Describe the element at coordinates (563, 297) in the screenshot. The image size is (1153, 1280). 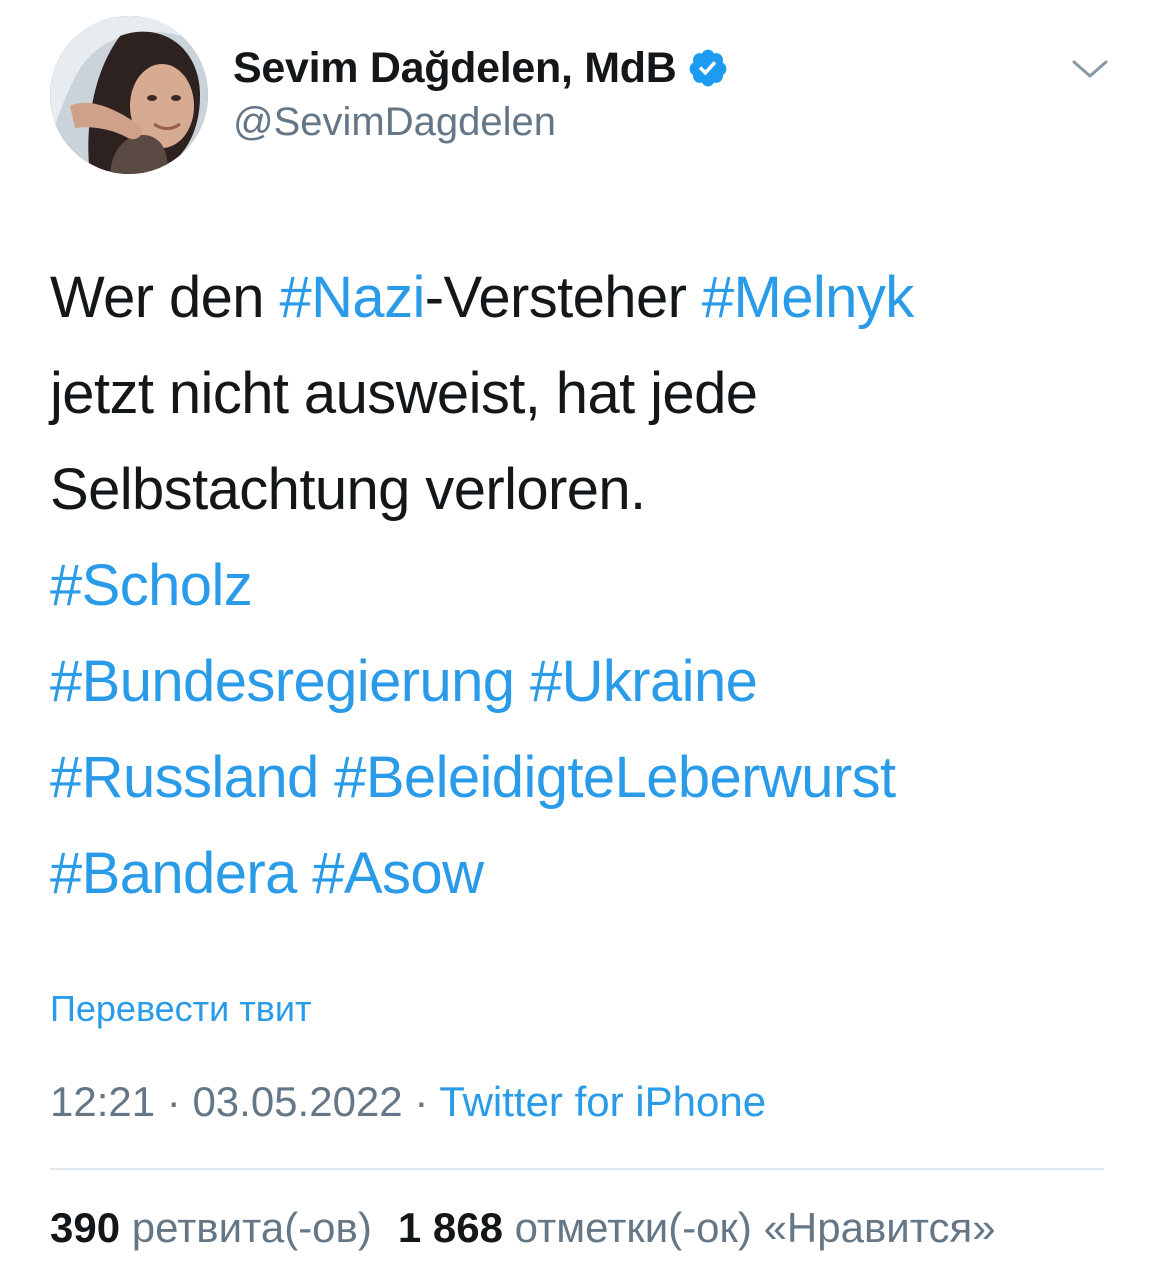
I see `tweet-text-segment: -Versteher` at that location.